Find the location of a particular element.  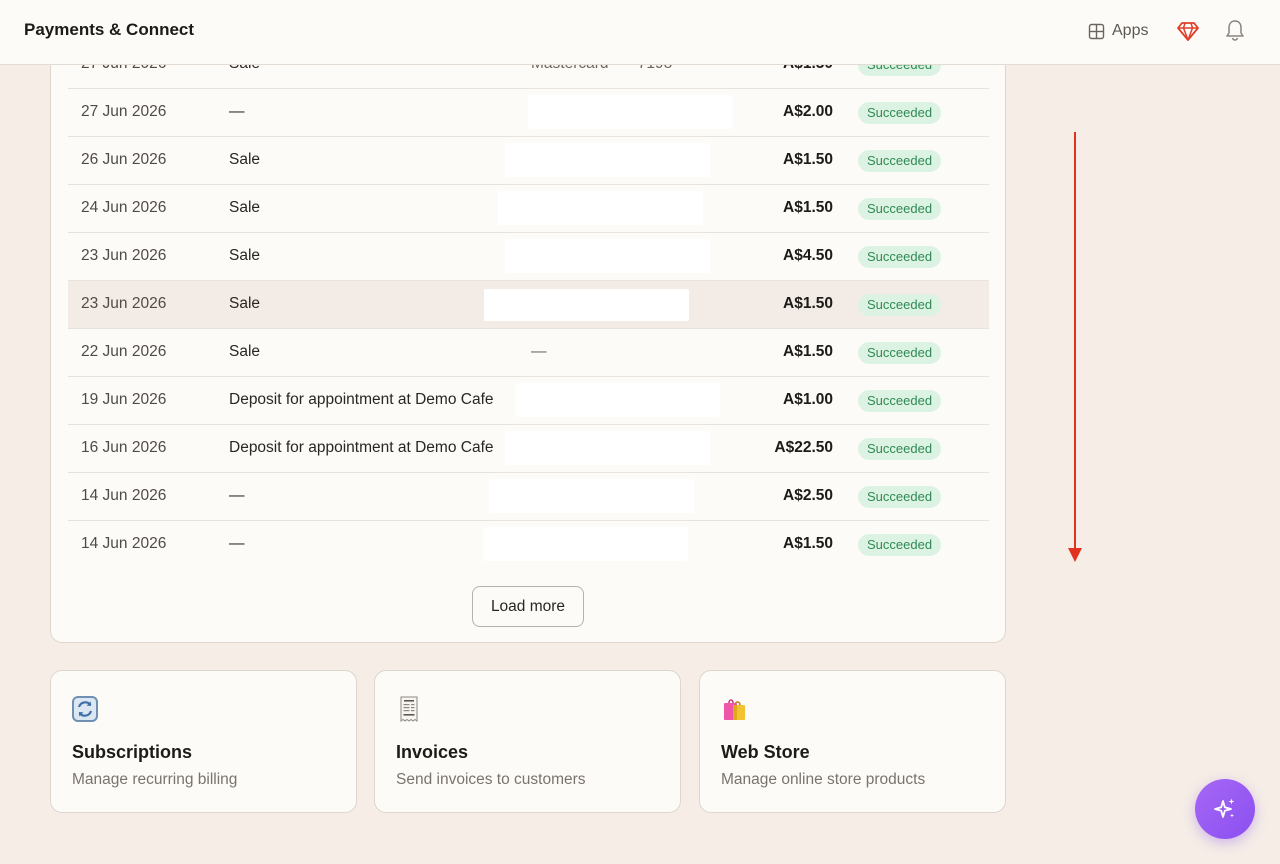

scroll-down-arrow-icon is located at coordinates (1075, 347).